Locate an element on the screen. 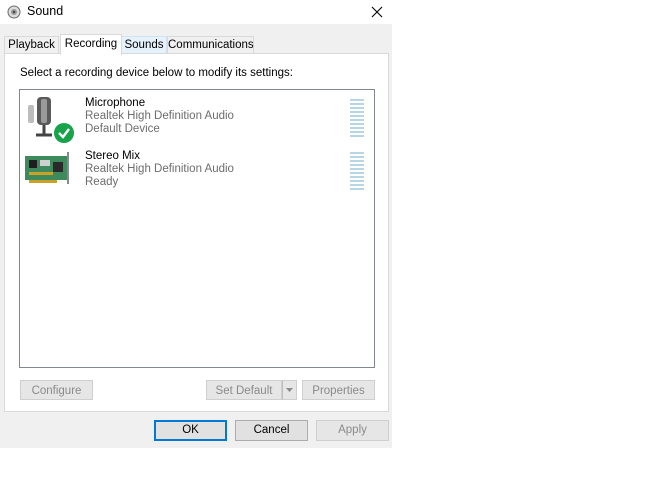 Image resolution: width=648 pixels, height=486 pixels. close-button is located at coordinates (377, 12).